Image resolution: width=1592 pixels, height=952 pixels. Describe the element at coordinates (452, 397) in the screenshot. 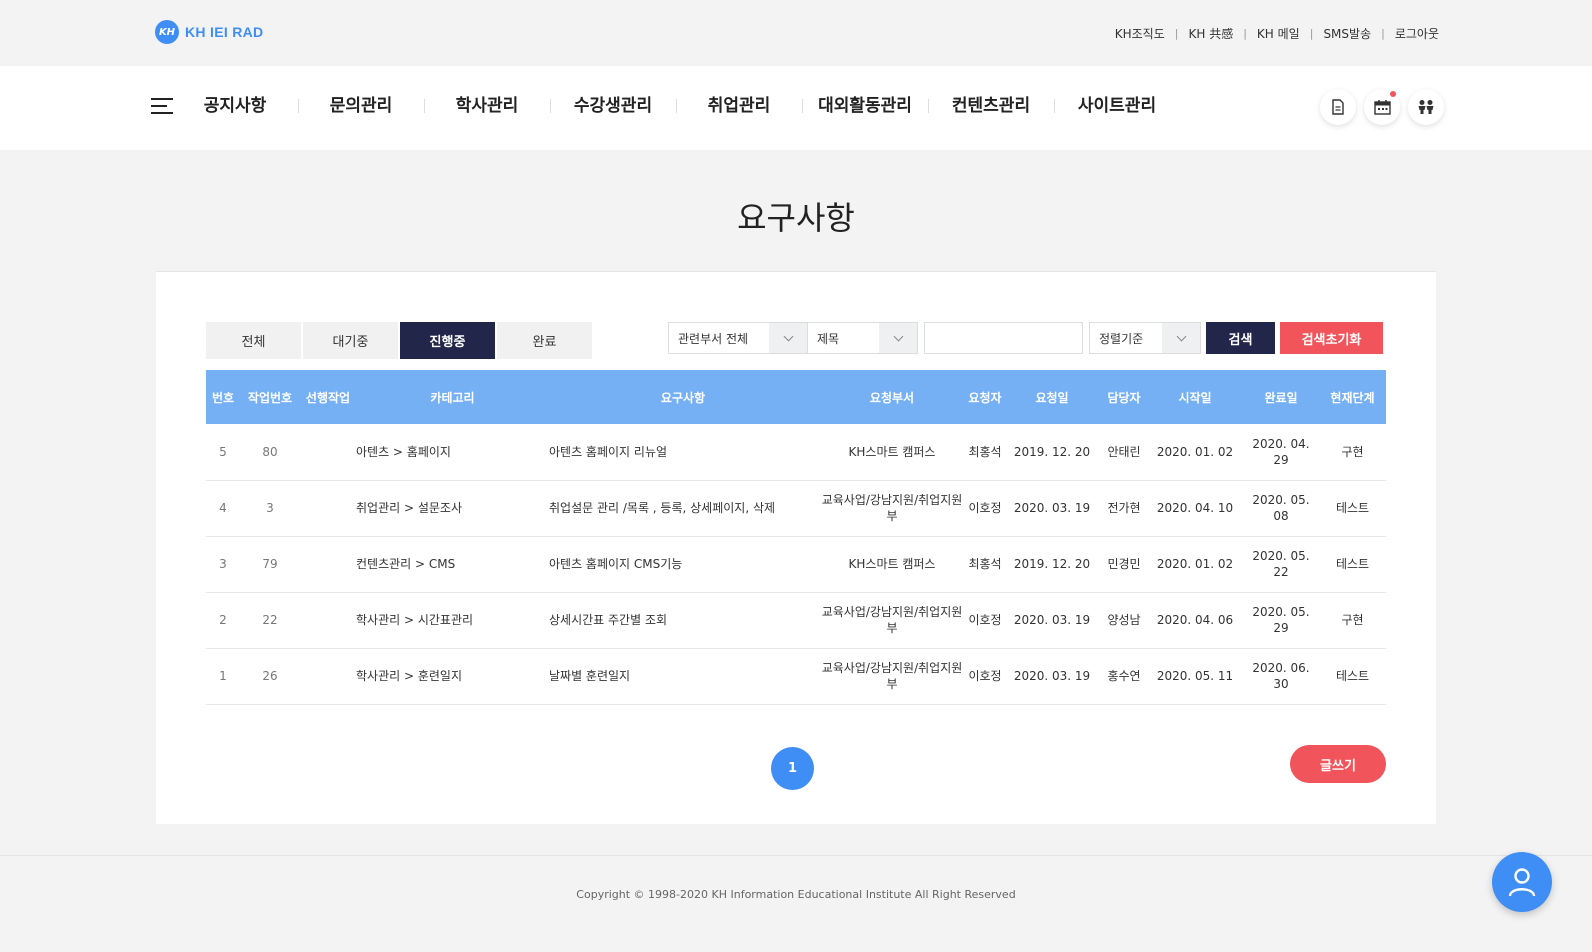

I see `col-header-category: 카테고리` at that location.